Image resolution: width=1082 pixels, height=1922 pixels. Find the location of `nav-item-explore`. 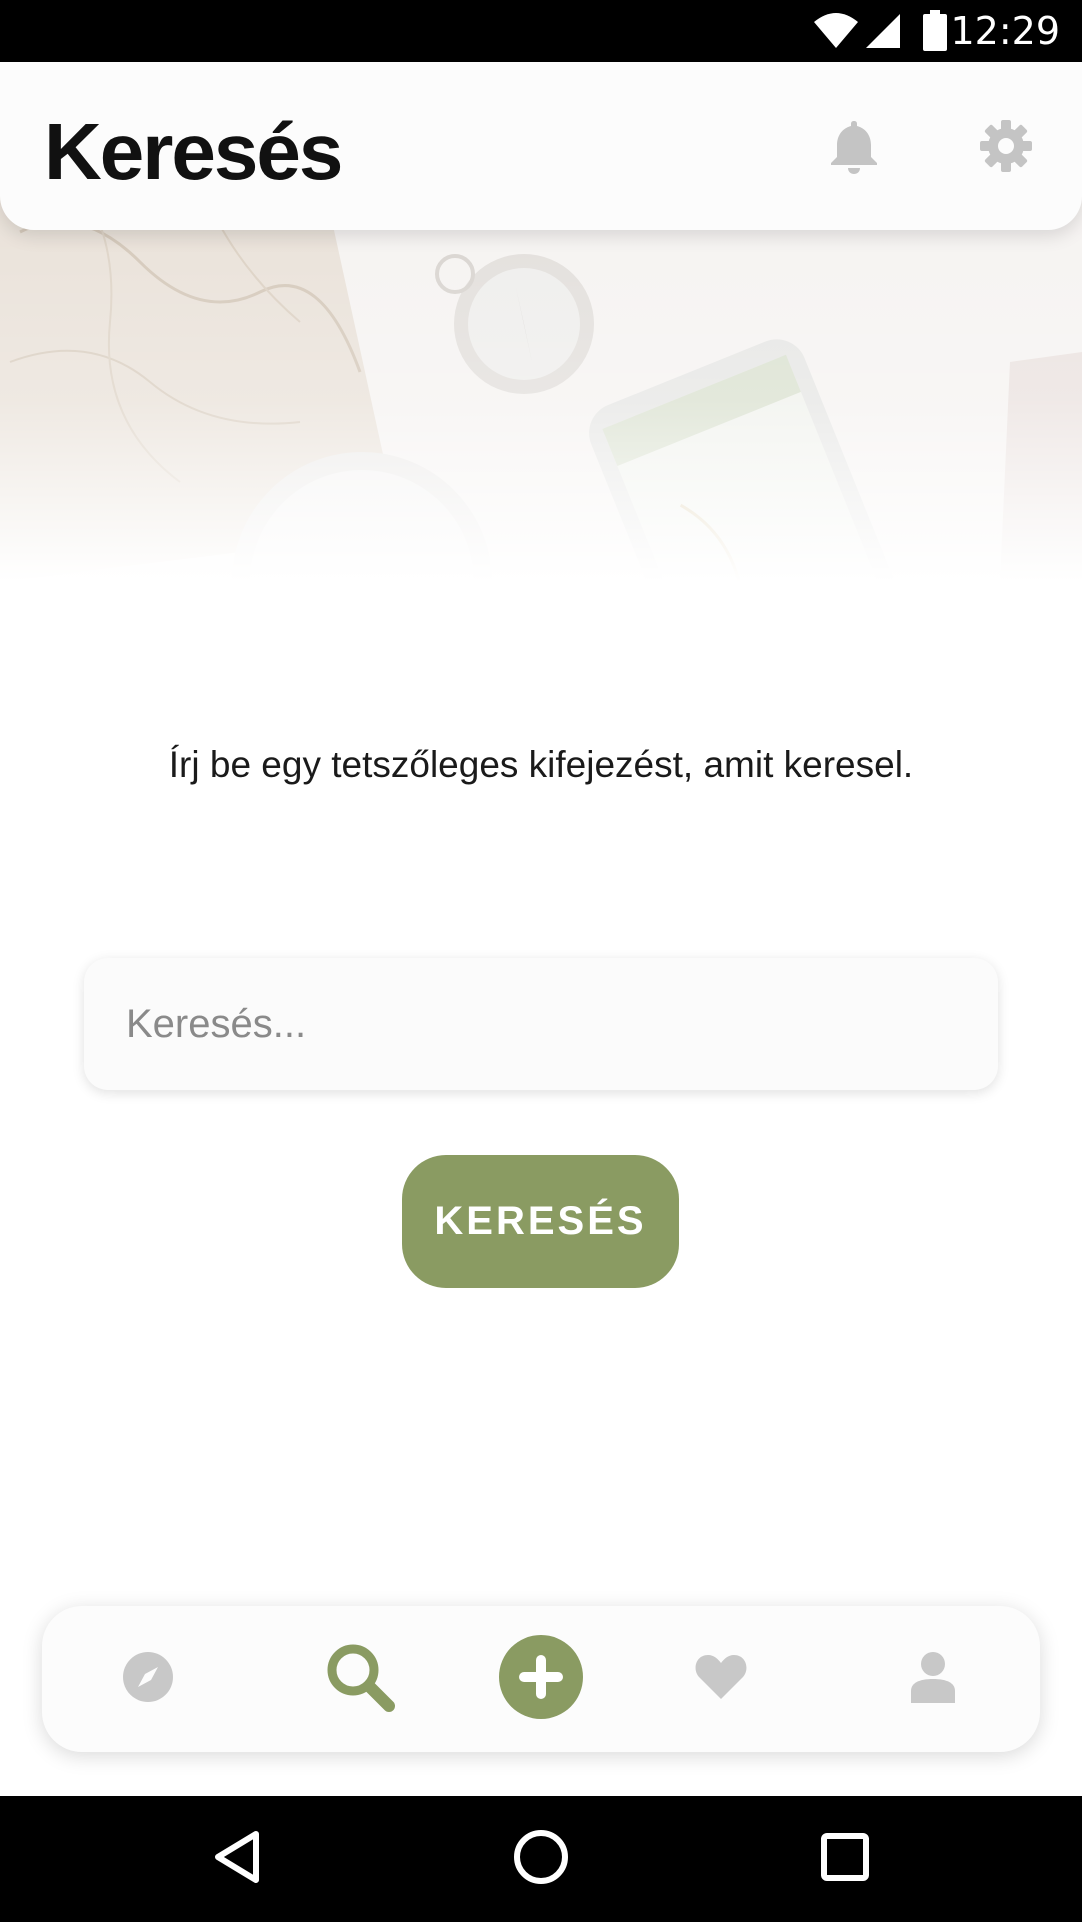

nav-item-explore is located at coordinates (148, 1679).